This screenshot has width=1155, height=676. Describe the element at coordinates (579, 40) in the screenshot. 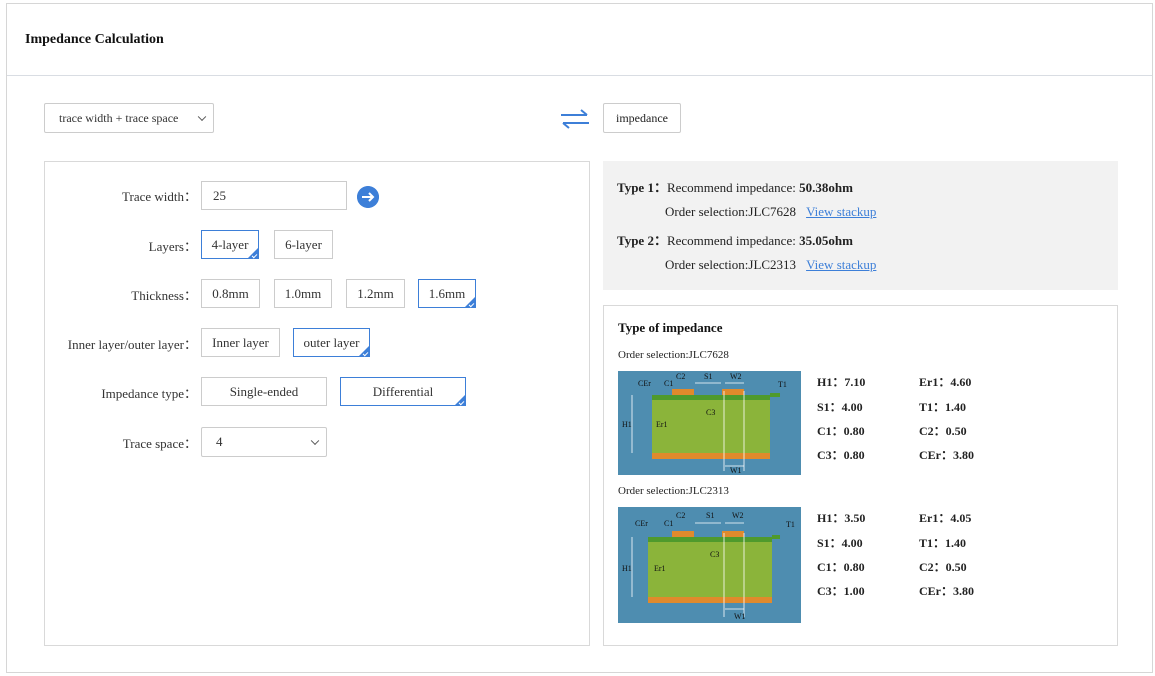

I see `page-header: Impedance Calculation` at that location.